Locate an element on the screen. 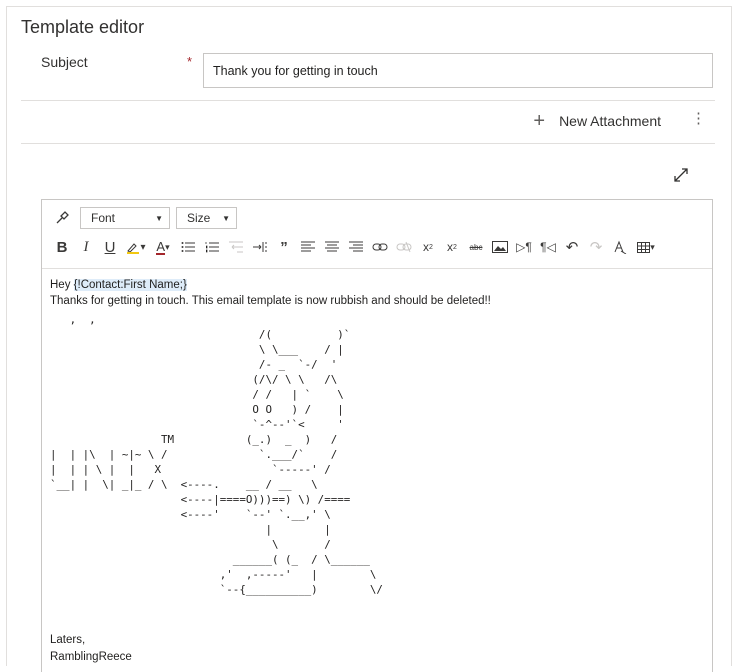 This screenshot has width=736, height=672. required-indicator: * is located at coordinates (190, 61).